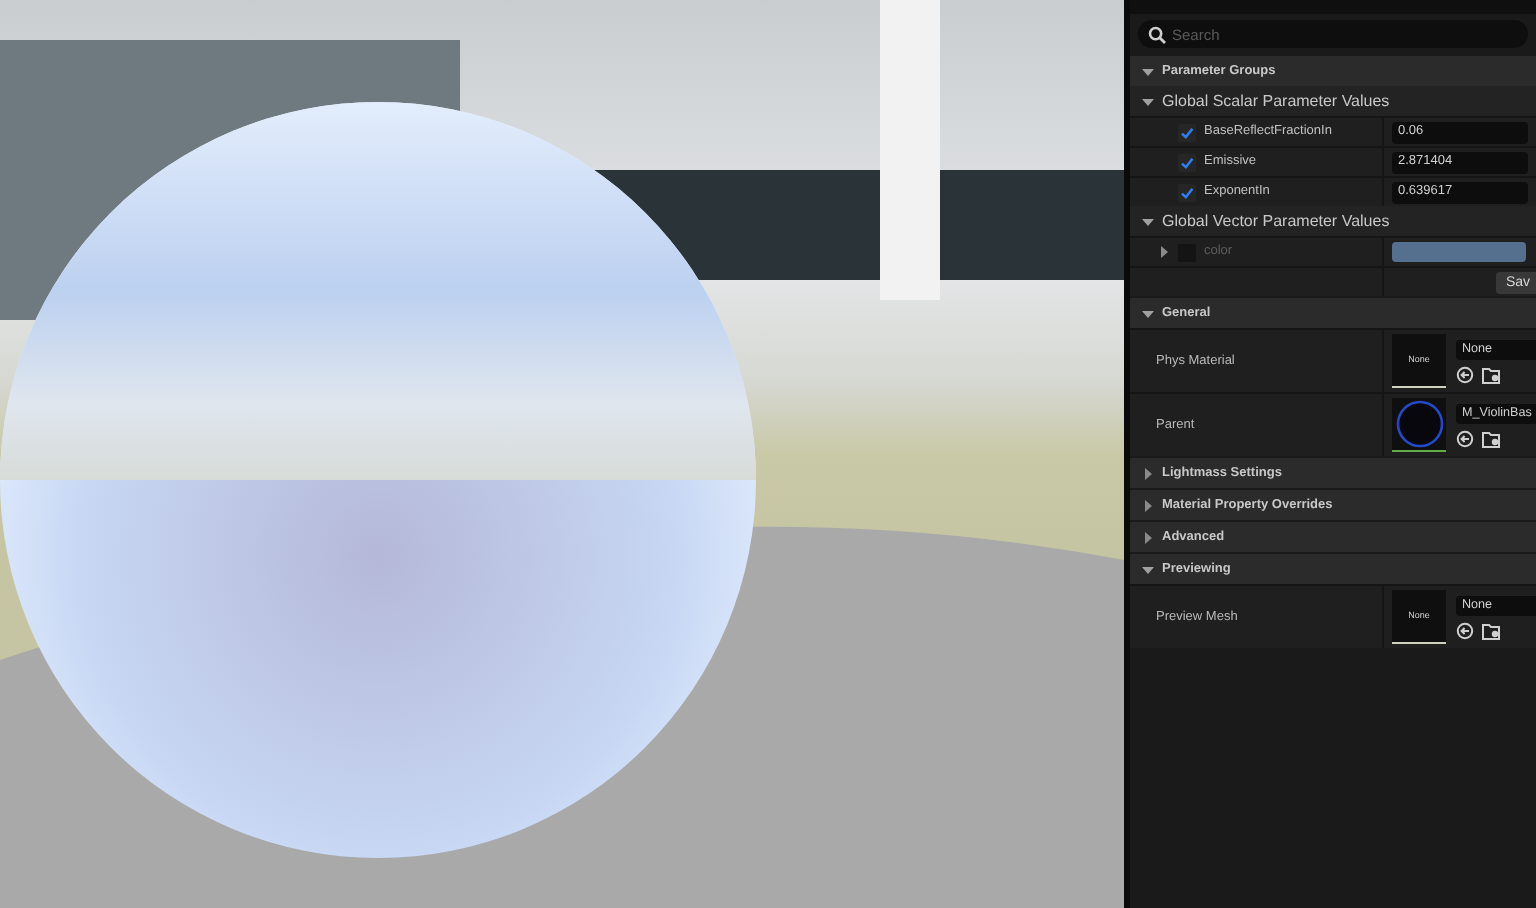 The height and width of the screenshot is (908, 1536). What do you see at coordinates (1333, 221) in the screenshot?
I see `category-header: Global Vector Parameter Values` at bounding box center [1333, 221].